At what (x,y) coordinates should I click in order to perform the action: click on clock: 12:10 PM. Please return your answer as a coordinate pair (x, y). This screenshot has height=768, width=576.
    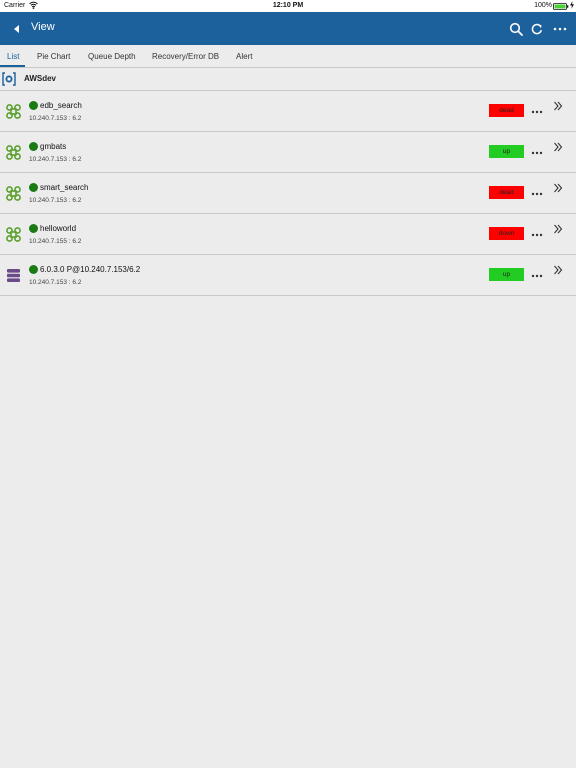
    Looking at the image, I should click on (288, 5).